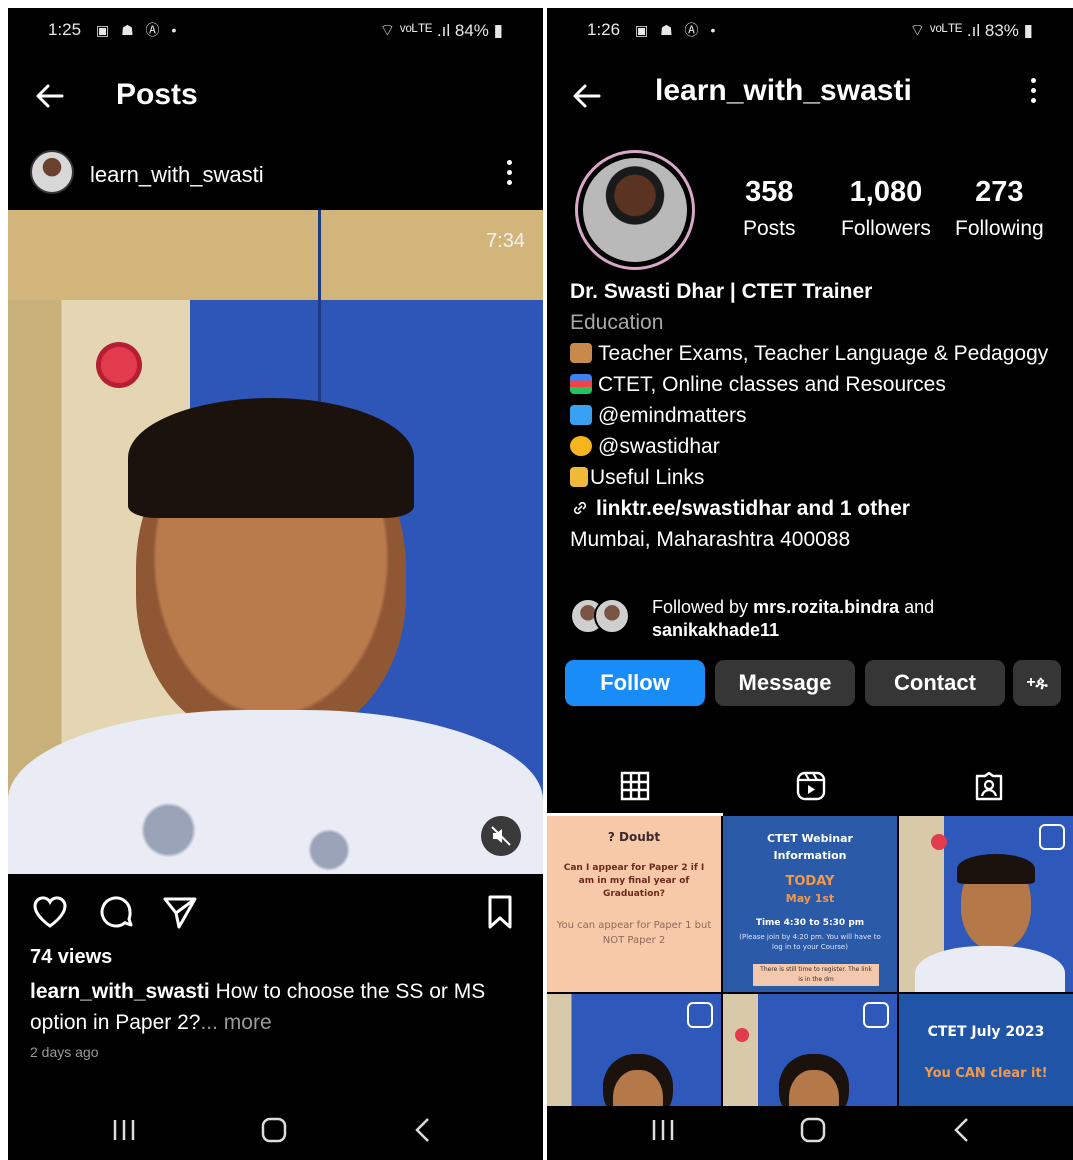 The image size is (1073, 1160). Describe the element at coordinates (177, 175) in the screenshot. I see `author-username: learn_with_swasti` at that location.